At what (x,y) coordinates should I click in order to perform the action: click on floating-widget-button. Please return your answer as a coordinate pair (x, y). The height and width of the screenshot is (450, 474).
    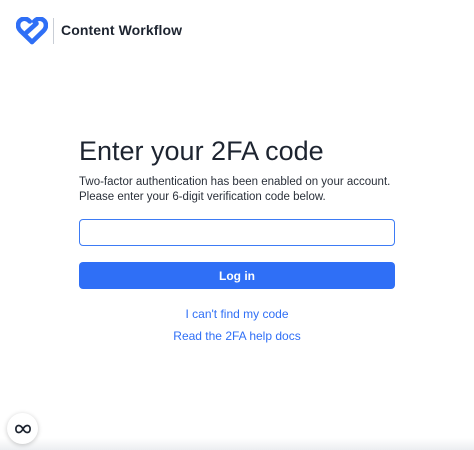
    Looking at the image, I should click on (22, 428).